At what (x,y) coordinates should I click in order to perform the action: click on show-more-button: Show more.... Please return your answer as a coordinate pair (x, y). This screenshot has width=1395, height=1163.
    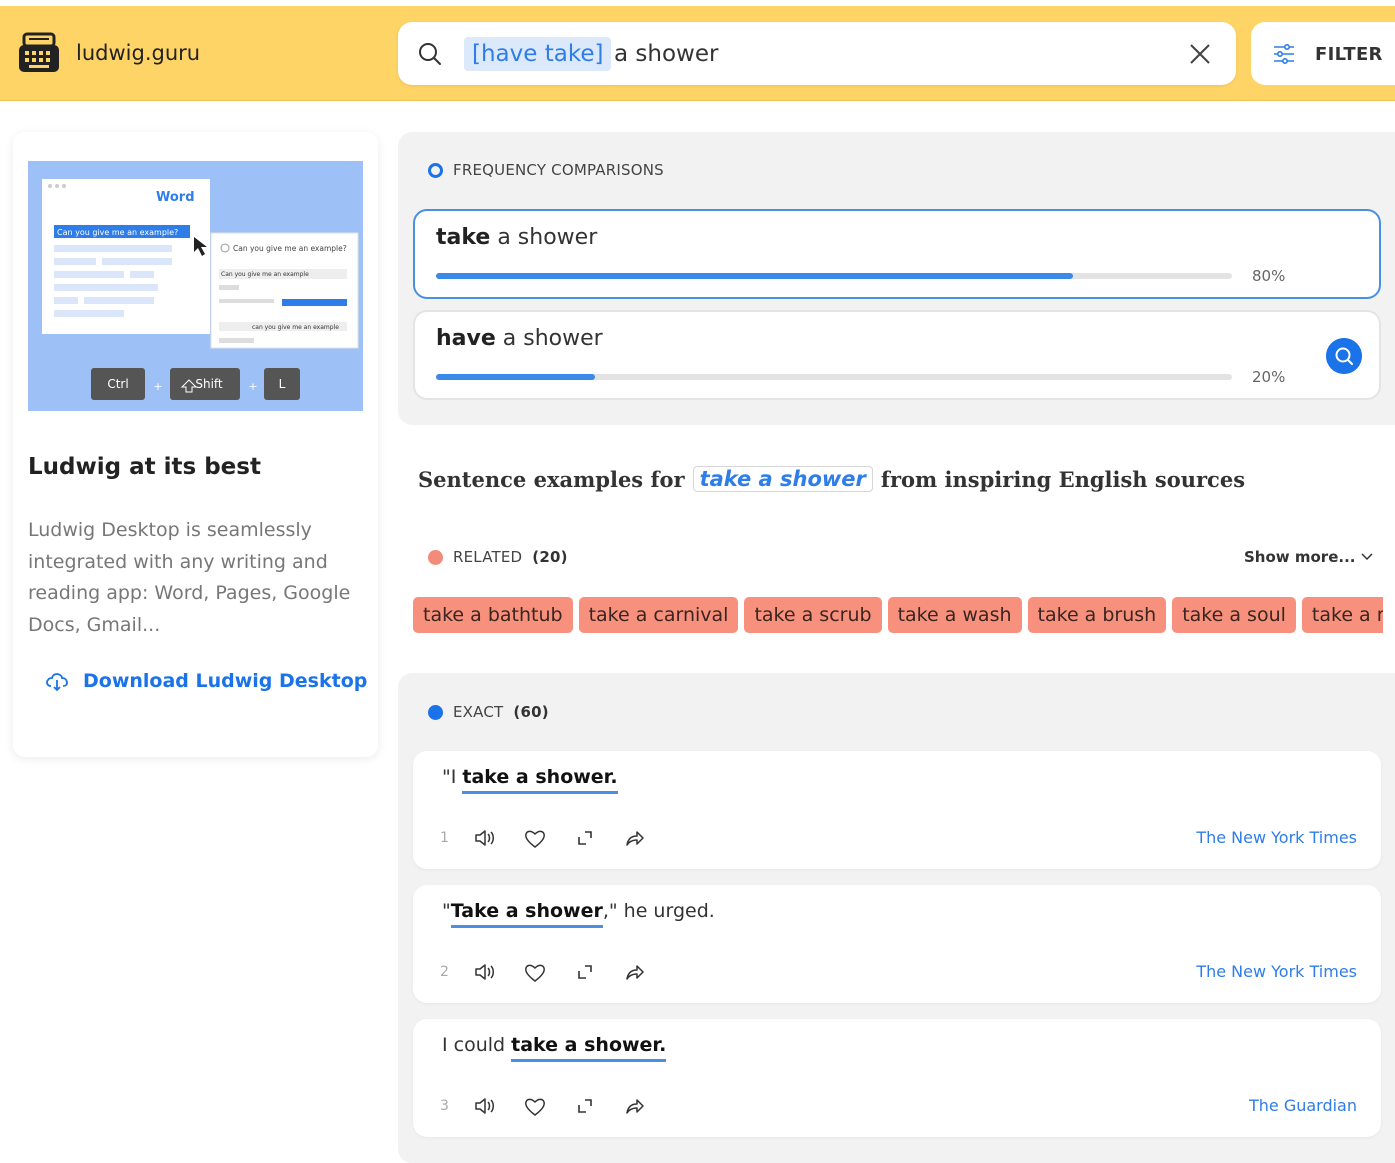
    Looking at the image, I should click on (1308, 557).